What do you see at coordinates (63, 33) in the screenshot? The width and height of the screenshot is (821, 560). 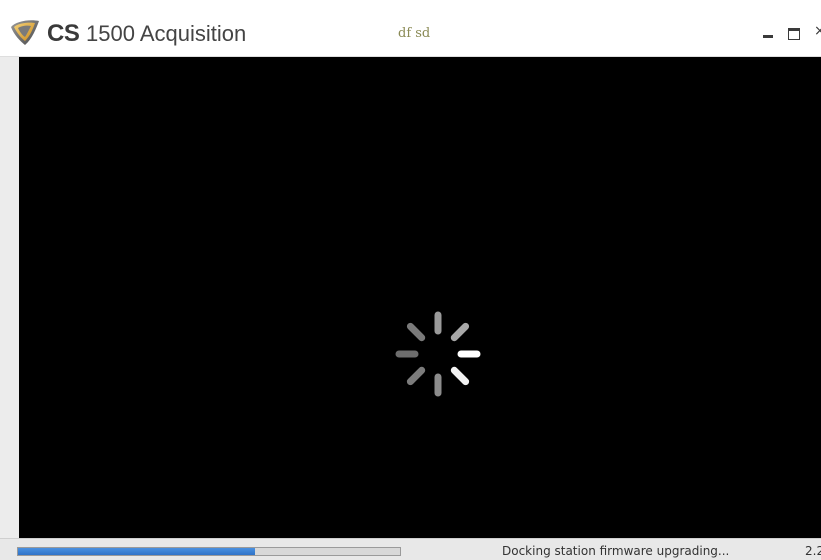 I see `app-title-brand: CS` at bounding box center [63, 33].